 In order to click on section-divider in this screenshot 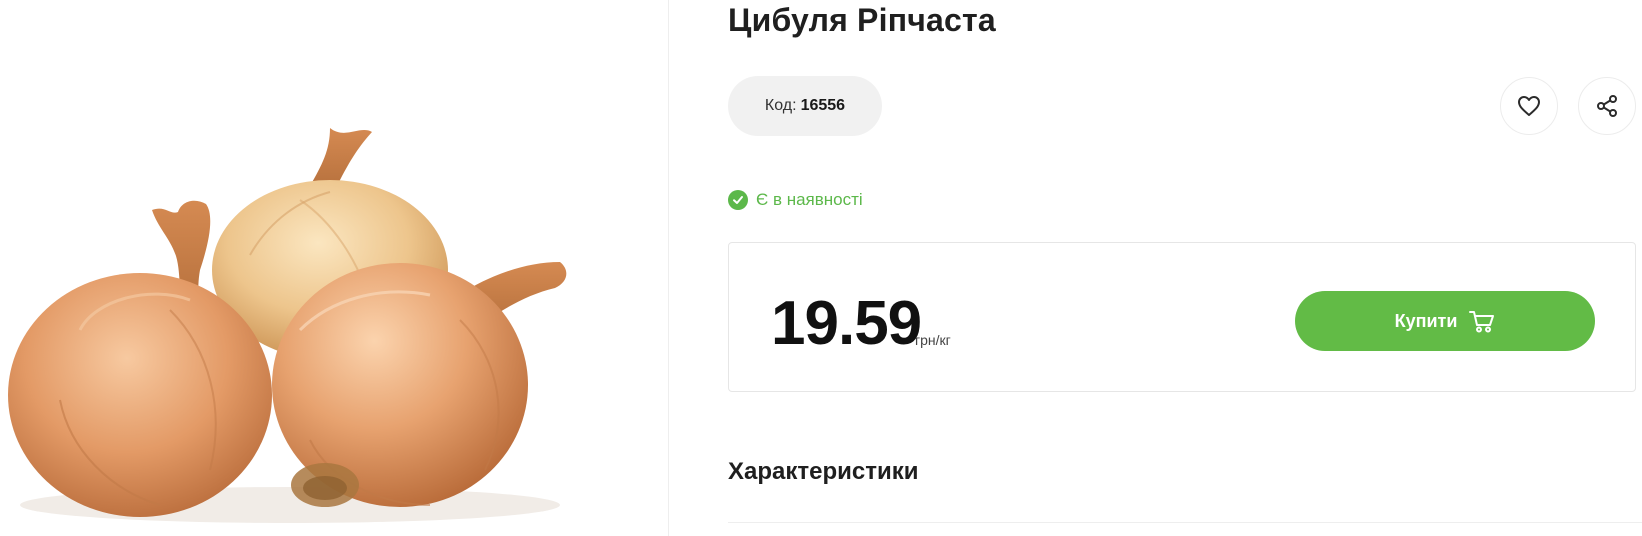, I will do `click(1185, 522)`.